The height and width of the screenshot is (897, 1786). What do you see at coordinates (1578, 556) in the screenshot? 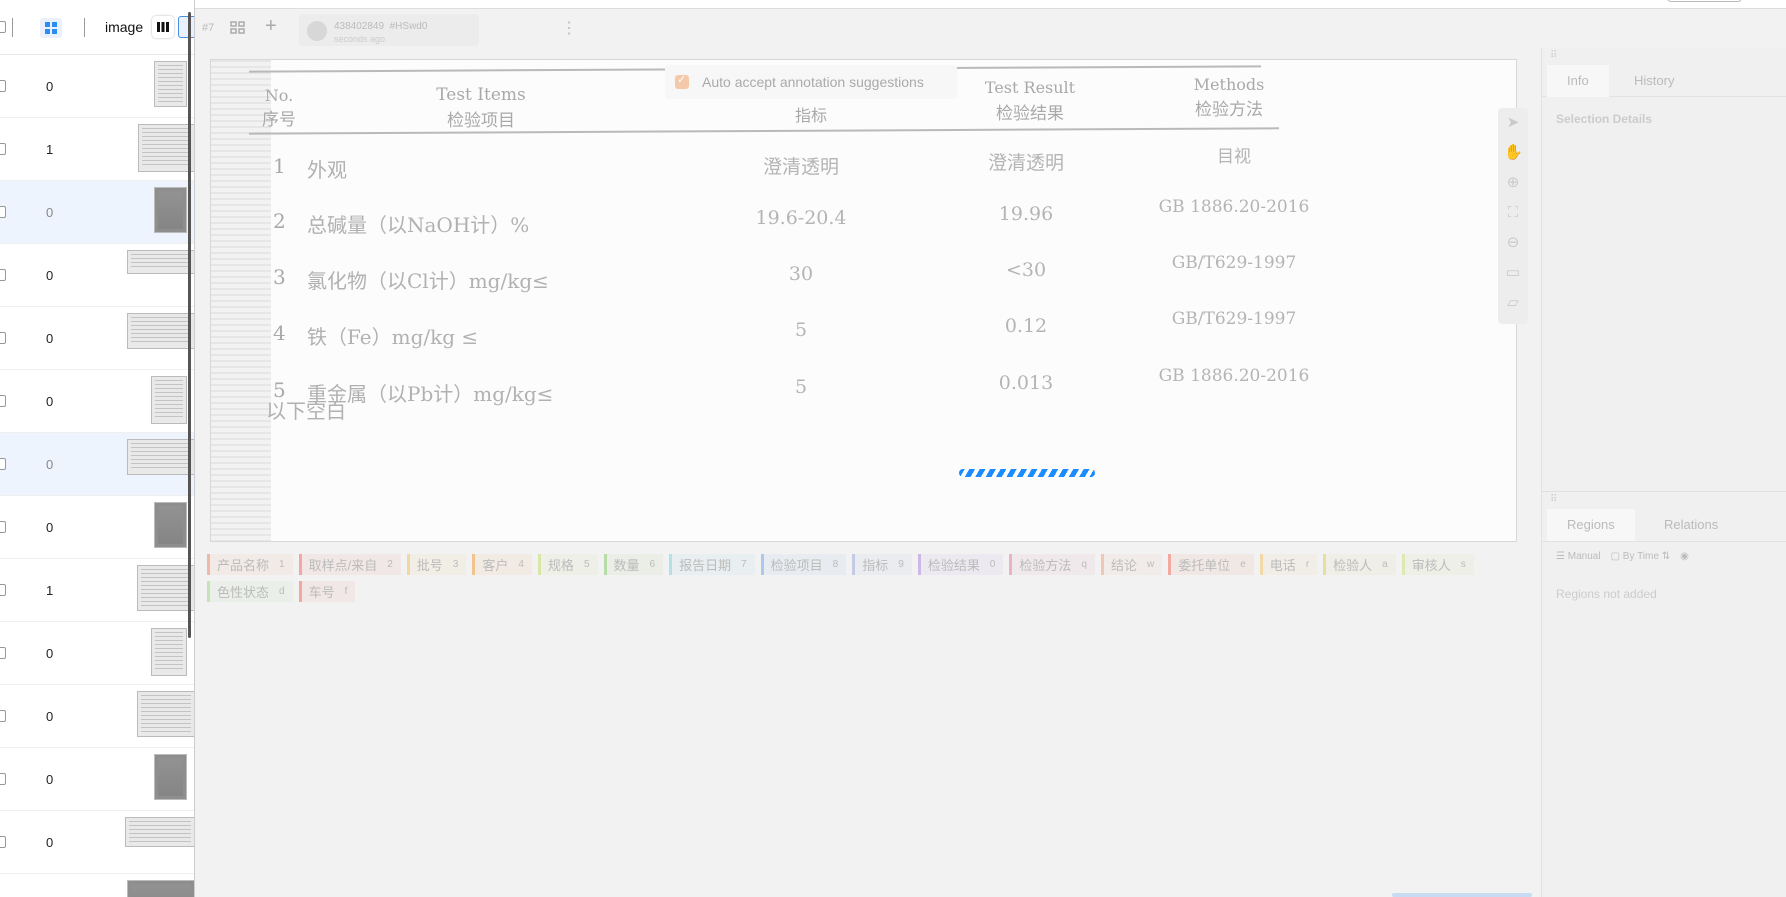
I see `sort-manual-button: ☰ Manual` at bounding box center [1578, 556].